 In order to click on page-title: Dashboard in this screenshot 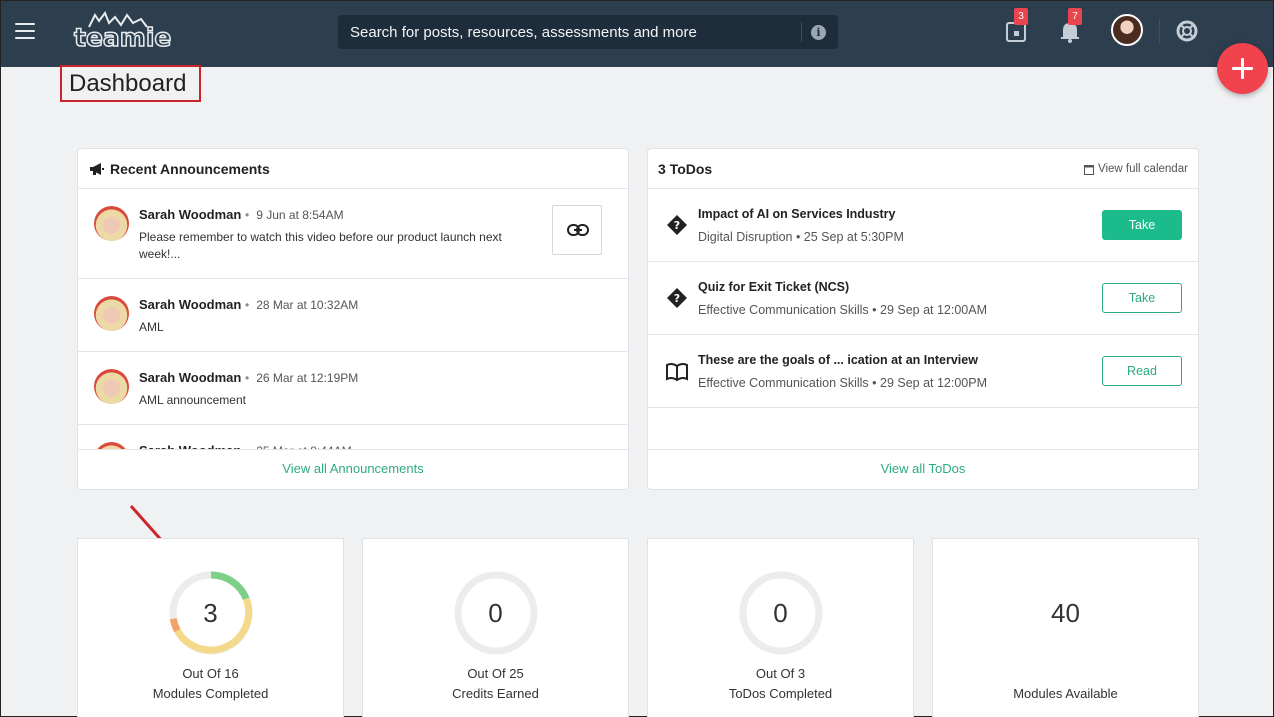, I will do `click(130, 83)`.